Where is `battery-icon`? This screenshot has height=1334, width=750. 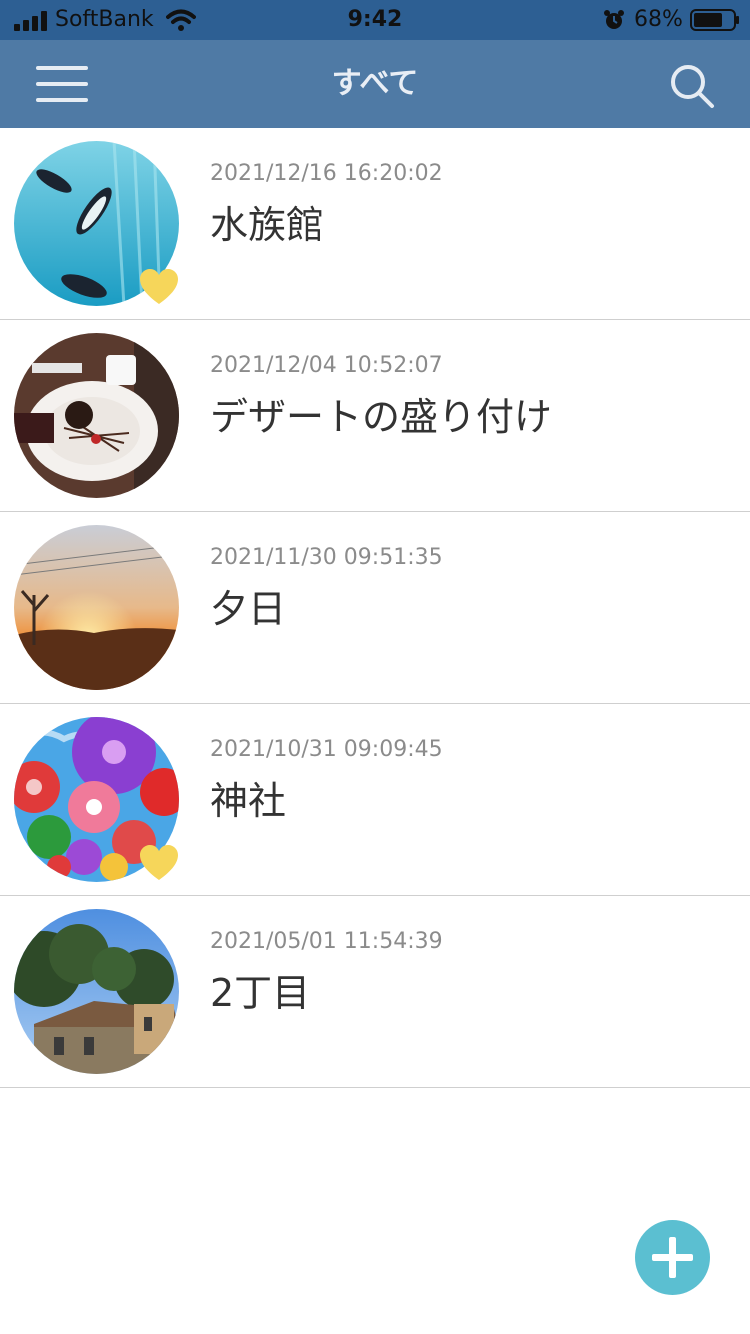 battery-icon is located at coordinates (714, 20).